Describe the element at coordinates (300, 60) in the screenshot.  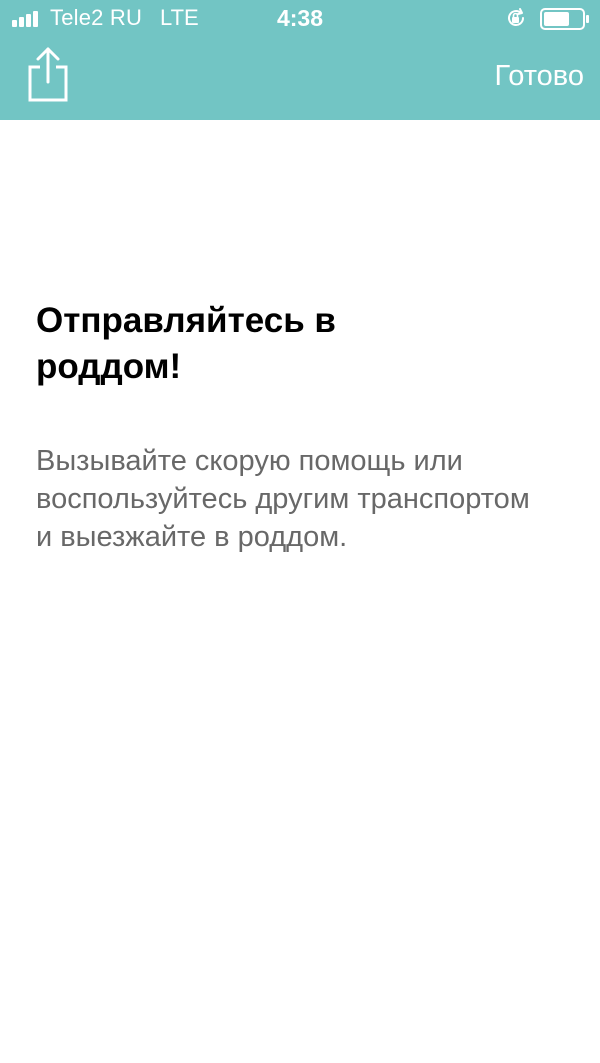
I see `top-bar: Tele2 RU LTE 4:38 Готово` at that location.